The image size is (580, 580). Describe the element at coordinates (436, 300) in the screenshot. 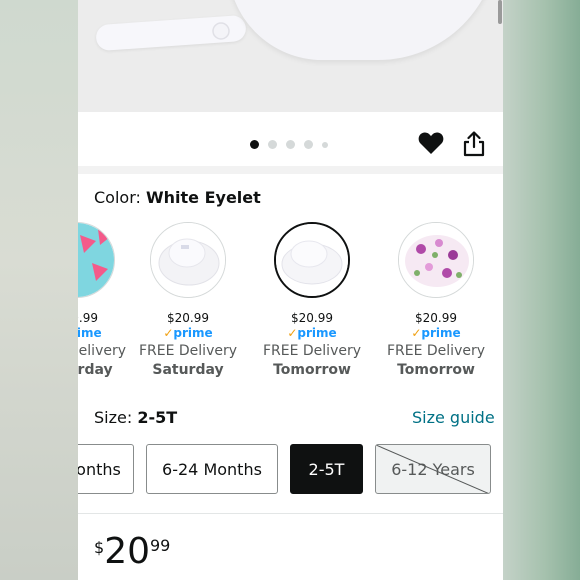

I see `swatch-floral: $20.99 ✓prime FREE Delivery Tomorrow` at that location.